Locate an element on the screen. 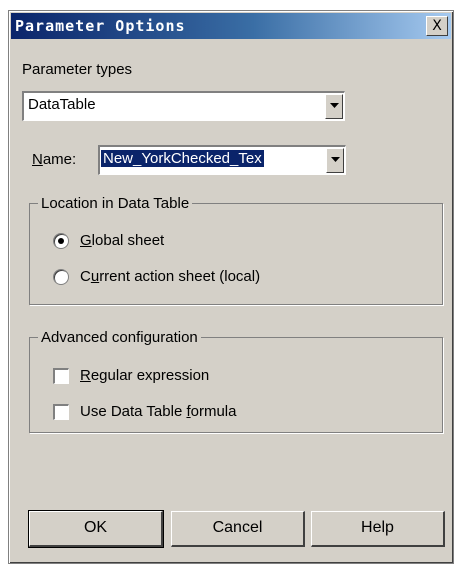 The height and width of the screenshot is (569, 457). formula-text: ormula is located at coordinates (213, 411).